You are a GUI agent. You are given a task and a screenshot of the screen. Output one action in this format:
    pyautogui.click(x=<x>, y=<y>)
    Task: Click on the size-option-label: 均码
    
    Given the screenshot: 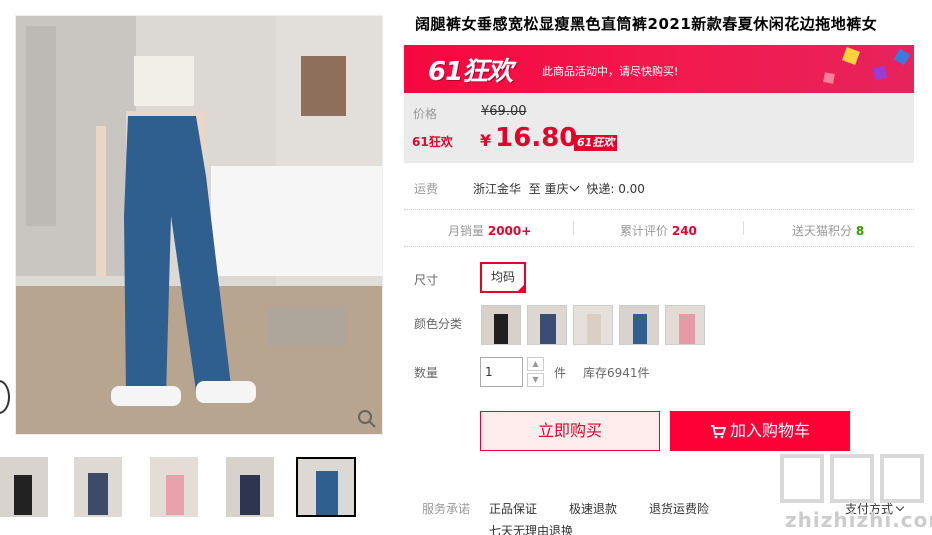 What is the action you would take?
    pyautogui.click(x=502, y=277)
    